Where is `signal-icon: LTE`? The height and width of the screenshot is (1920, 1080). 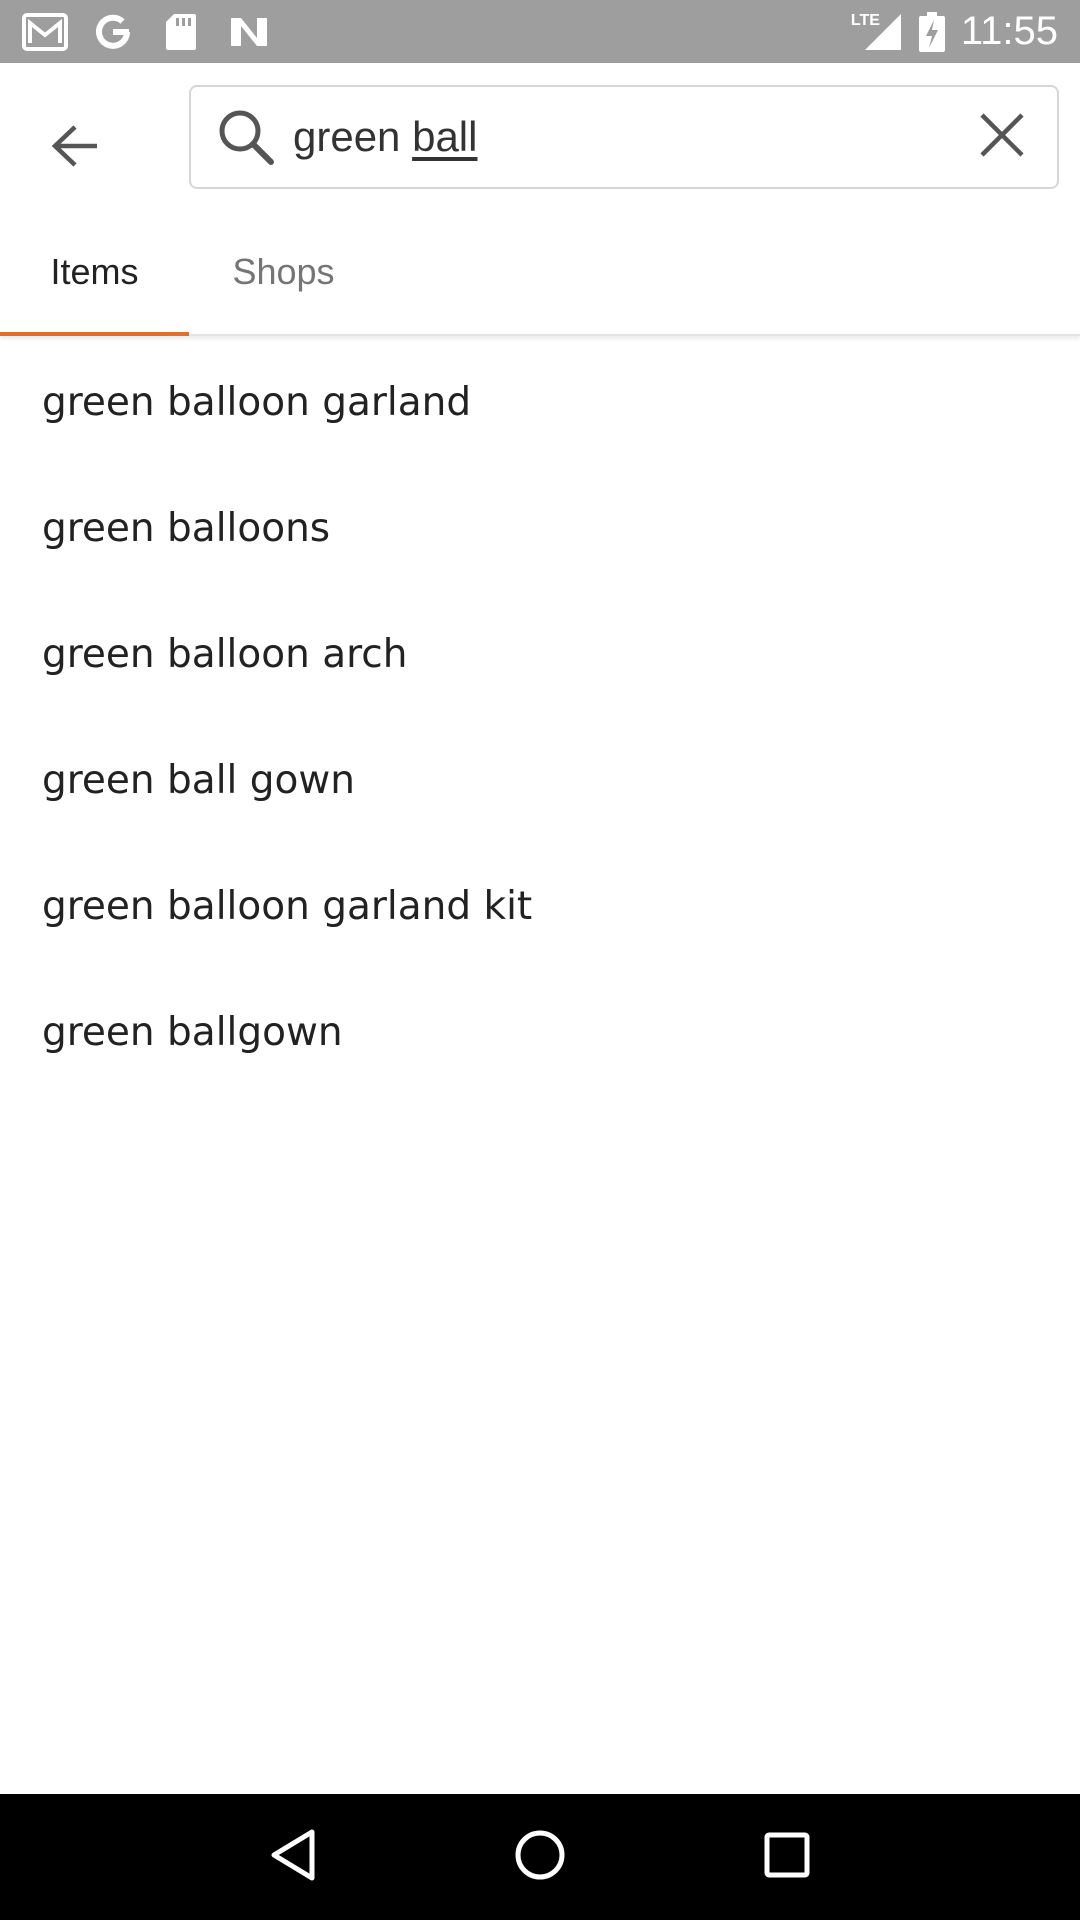 signal-icon: LTE is located at coordinates (877, 32).